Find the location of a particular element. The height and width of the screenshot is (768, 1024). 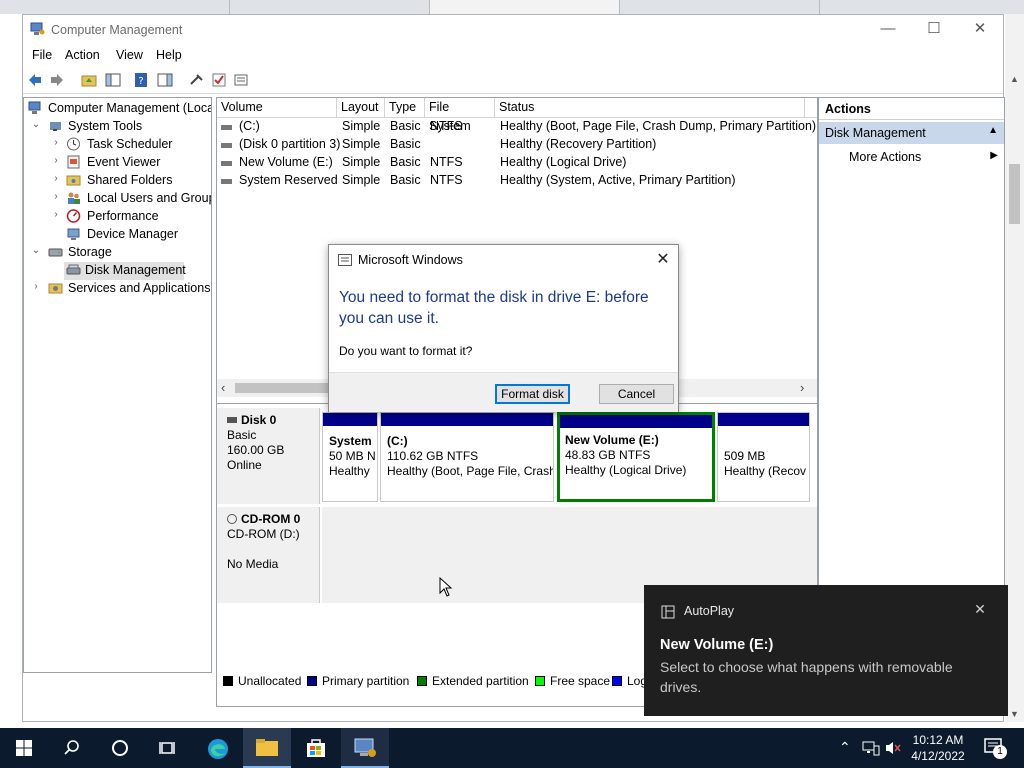

connect-icon is located at coordinates (197, 80).